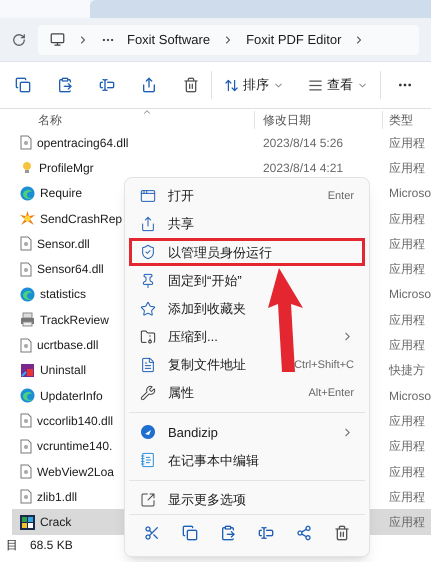  What do you see at coordinates (56, 523) in the screenshot?
I see `file-name: Crack` at bounding box center [56, 523].